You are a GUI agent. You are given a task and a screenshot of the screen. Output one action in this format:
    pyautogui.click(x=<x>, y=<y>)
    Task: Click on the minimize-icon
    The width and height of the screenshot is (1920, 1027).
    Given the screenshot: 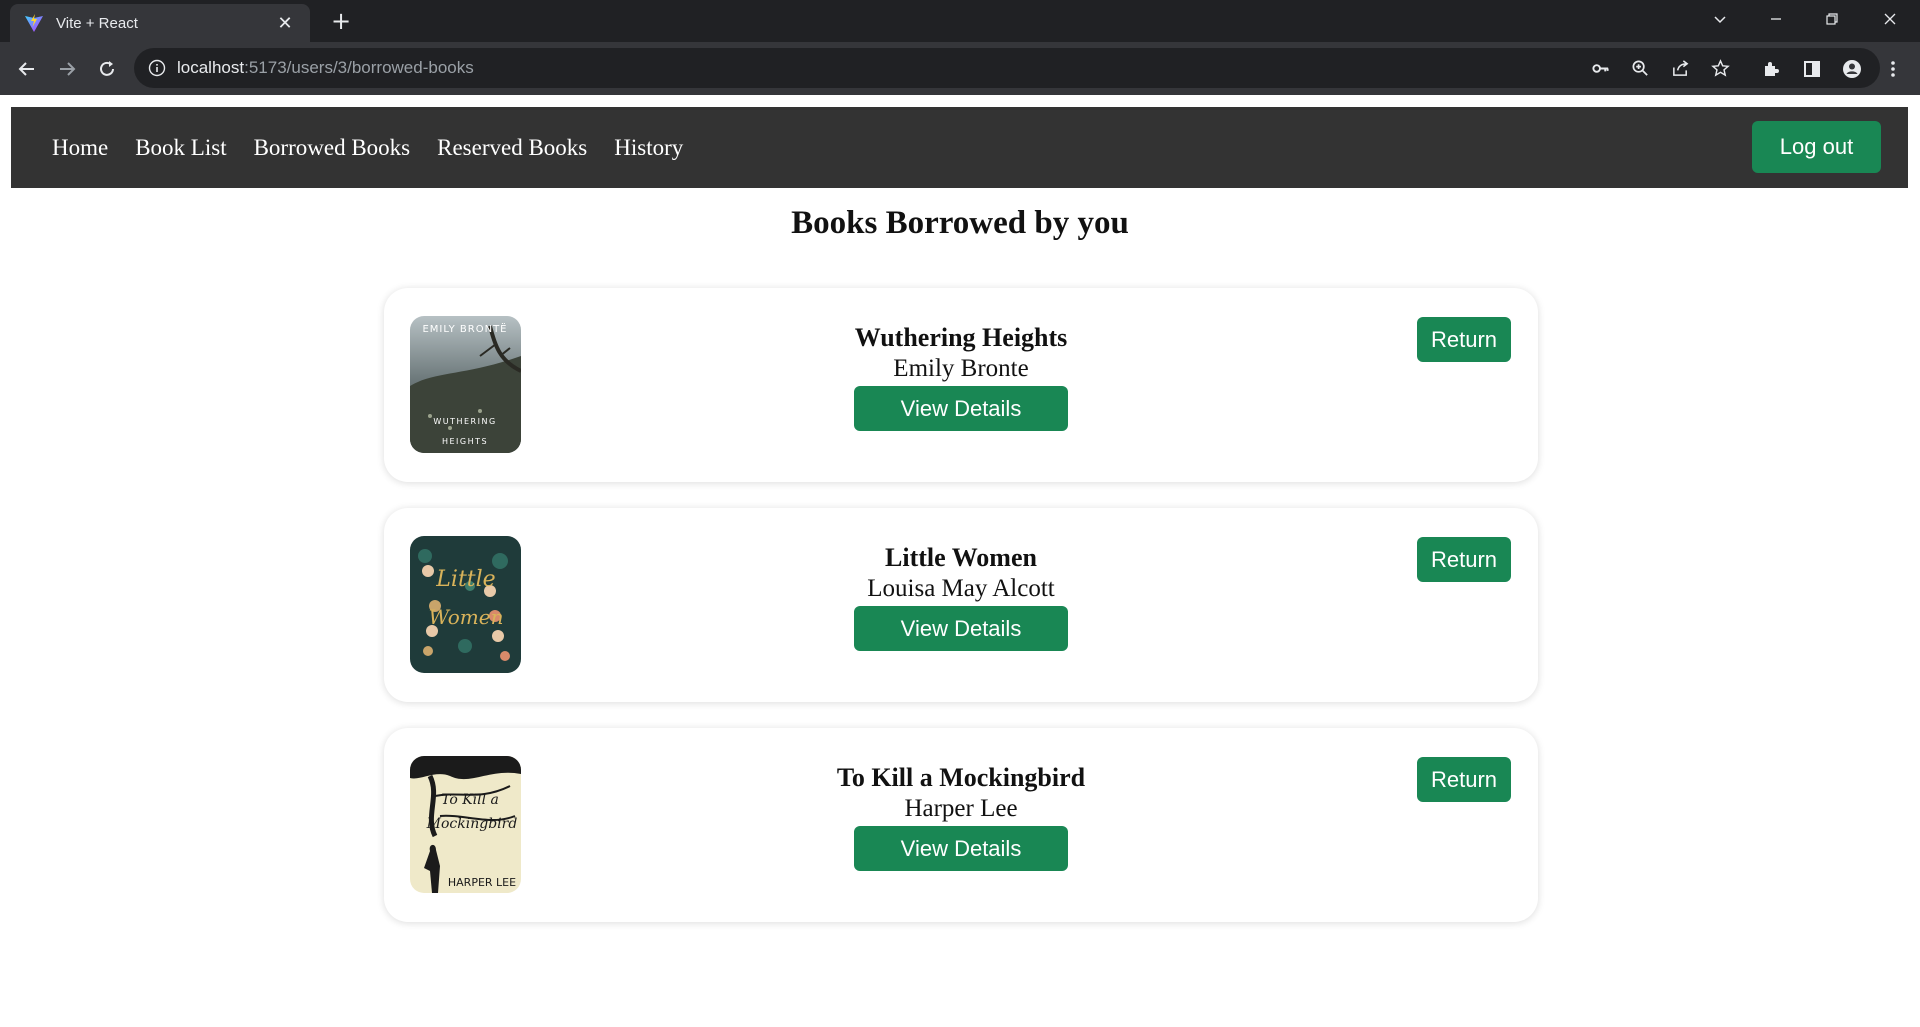 What is the action you would take?
    pyautogui.click(x=1776, y=19)
    